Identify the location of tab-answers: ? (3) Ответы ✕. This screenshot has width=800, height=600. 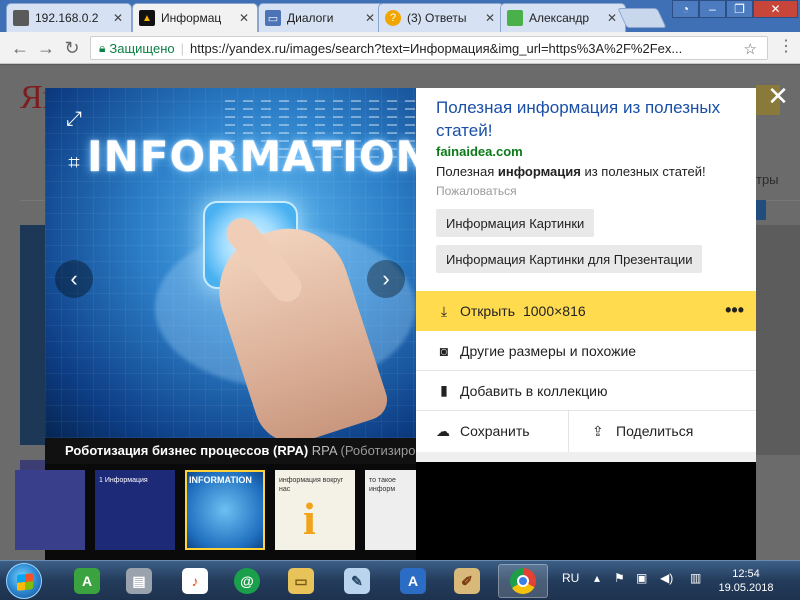
(441, 17).